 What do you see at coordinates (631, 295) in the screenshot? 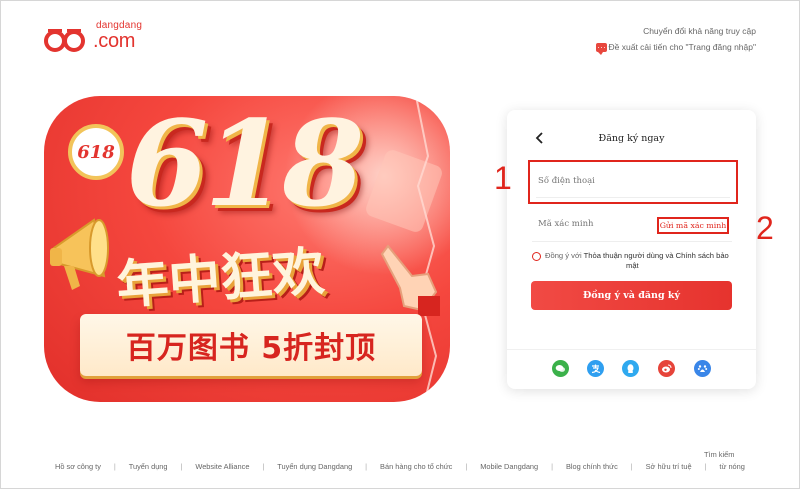
I see `agree-register-button: Đồng ý và đăng ký` at bounding box center [631, 295].